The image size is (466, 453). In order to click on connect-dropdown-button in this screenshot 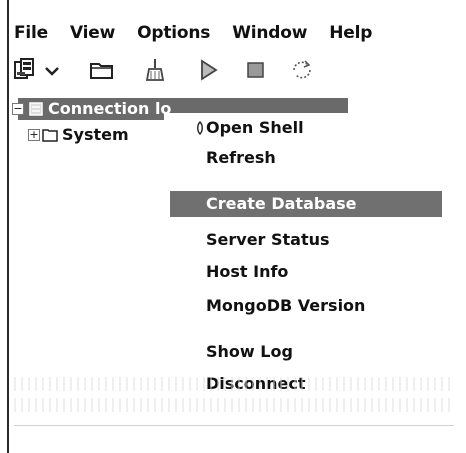, I will do `click(56, 70)`.